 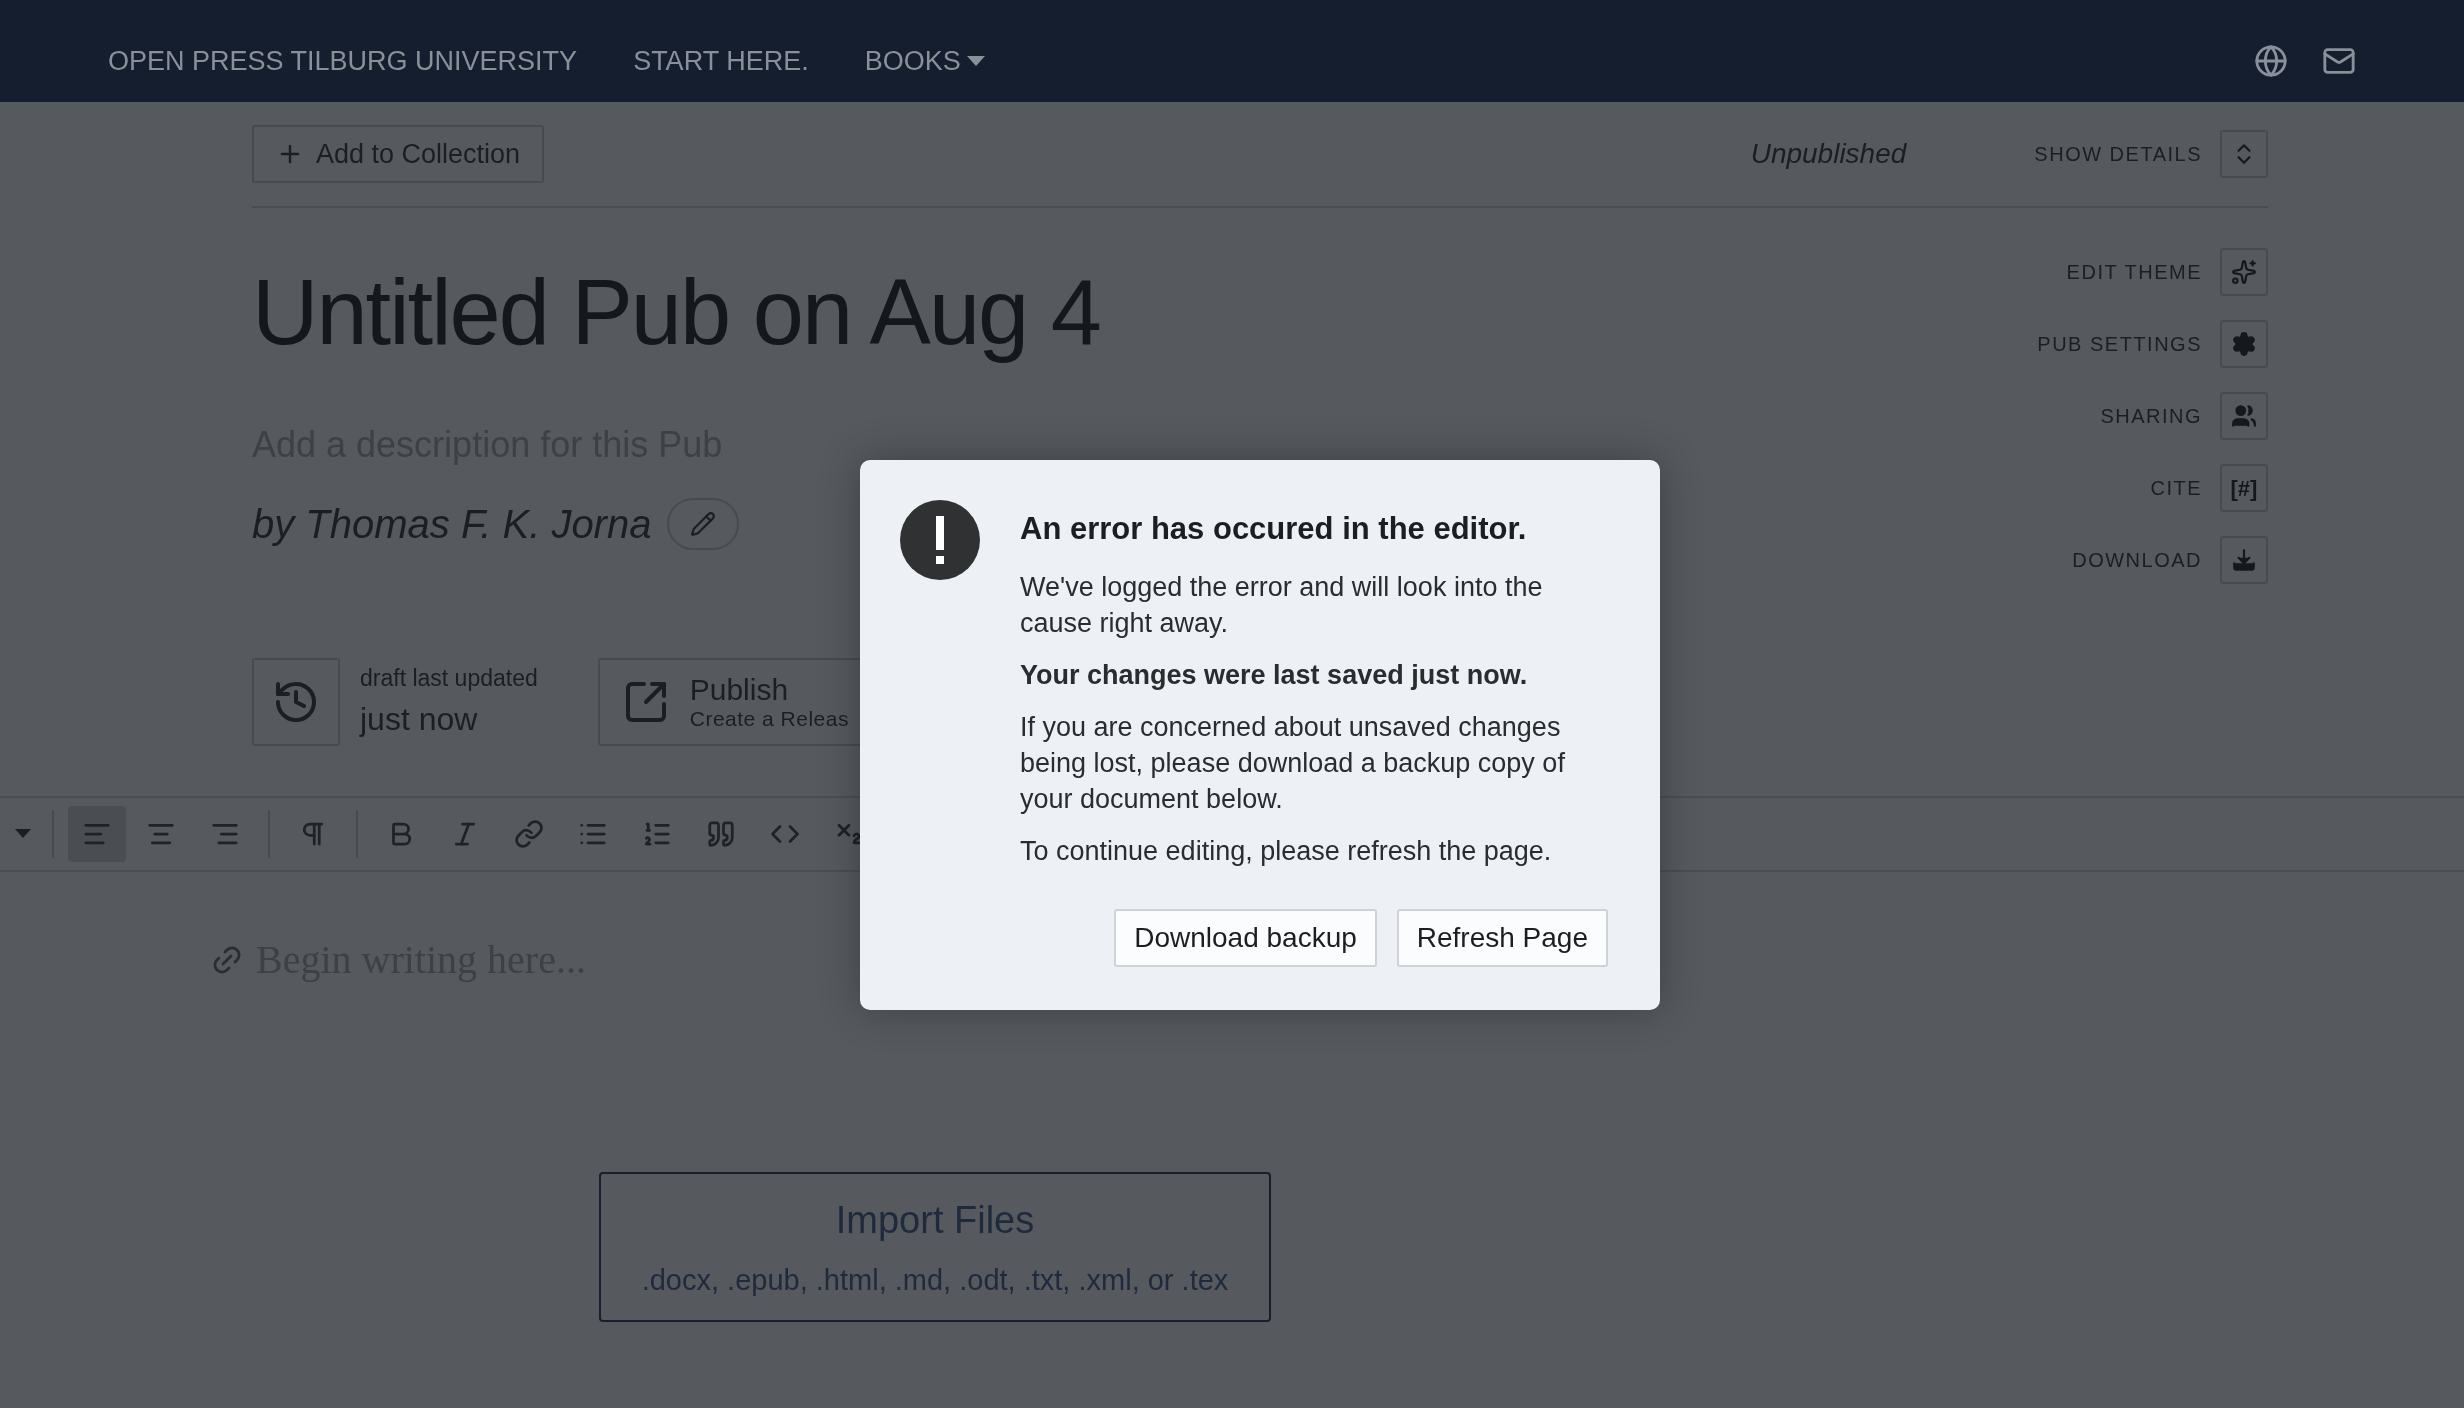 What do you see at coordinates (2137, 560) in the screenshot?
I see `action-label: DOWNLOAD` at bounding box center [2137, 560].